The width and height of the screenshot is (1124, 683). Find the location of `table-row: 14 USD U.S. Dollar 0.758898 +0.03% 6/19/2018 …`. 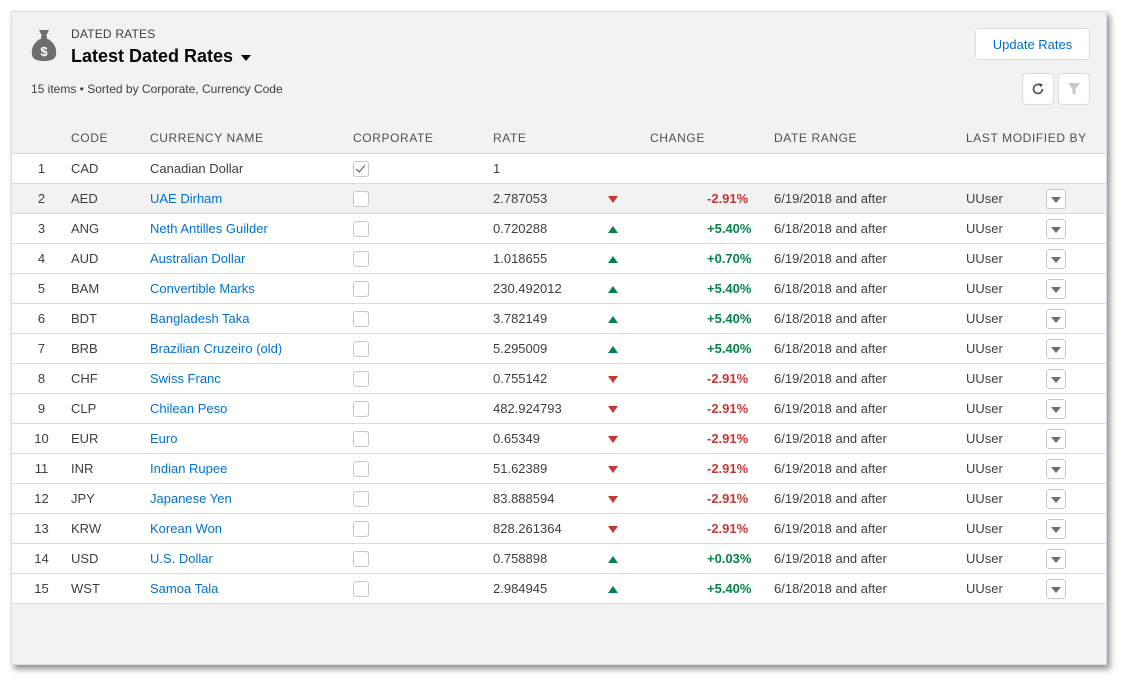

table-row: 14 USD U.S. Dollar 0.758898 +0.03% 6/19/2018 … is located at coordinates (559, 558).